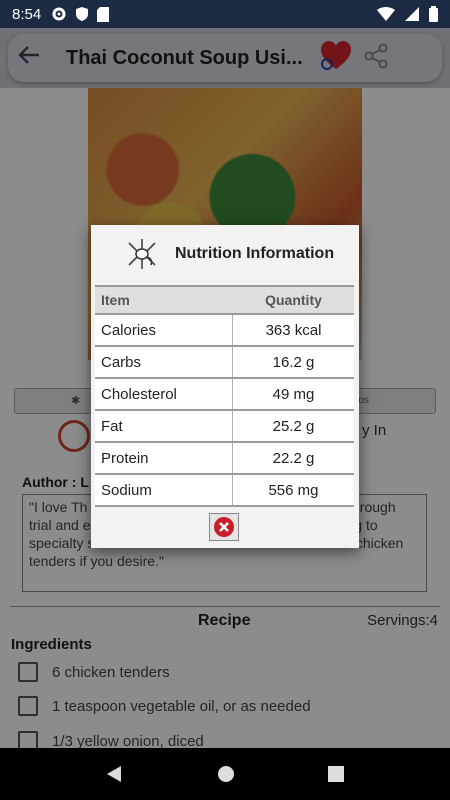  I want to click on nutrient-name: Calories, so click(164, 330).